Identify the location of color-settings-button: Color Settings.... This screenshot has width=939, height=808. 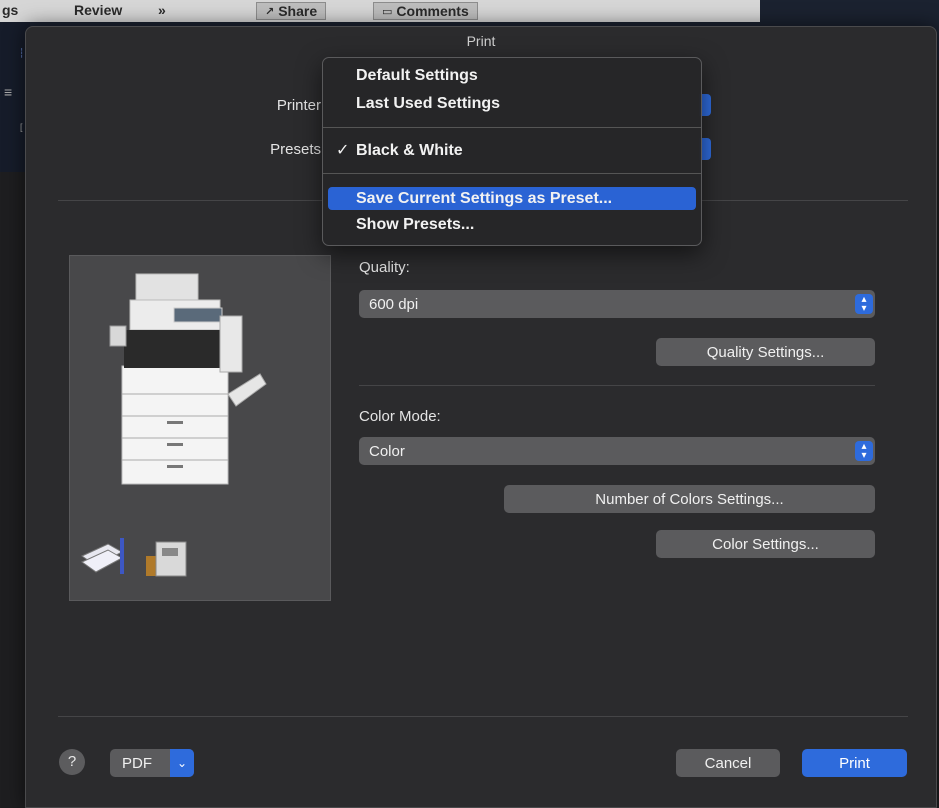
(765, 544).